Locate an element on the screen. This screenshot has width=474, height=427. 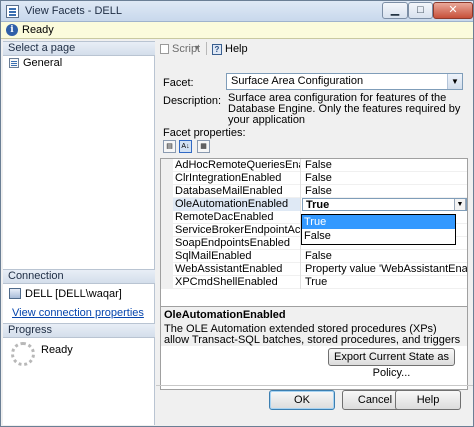
description-label: Description: is located at coordinates (192, 101).